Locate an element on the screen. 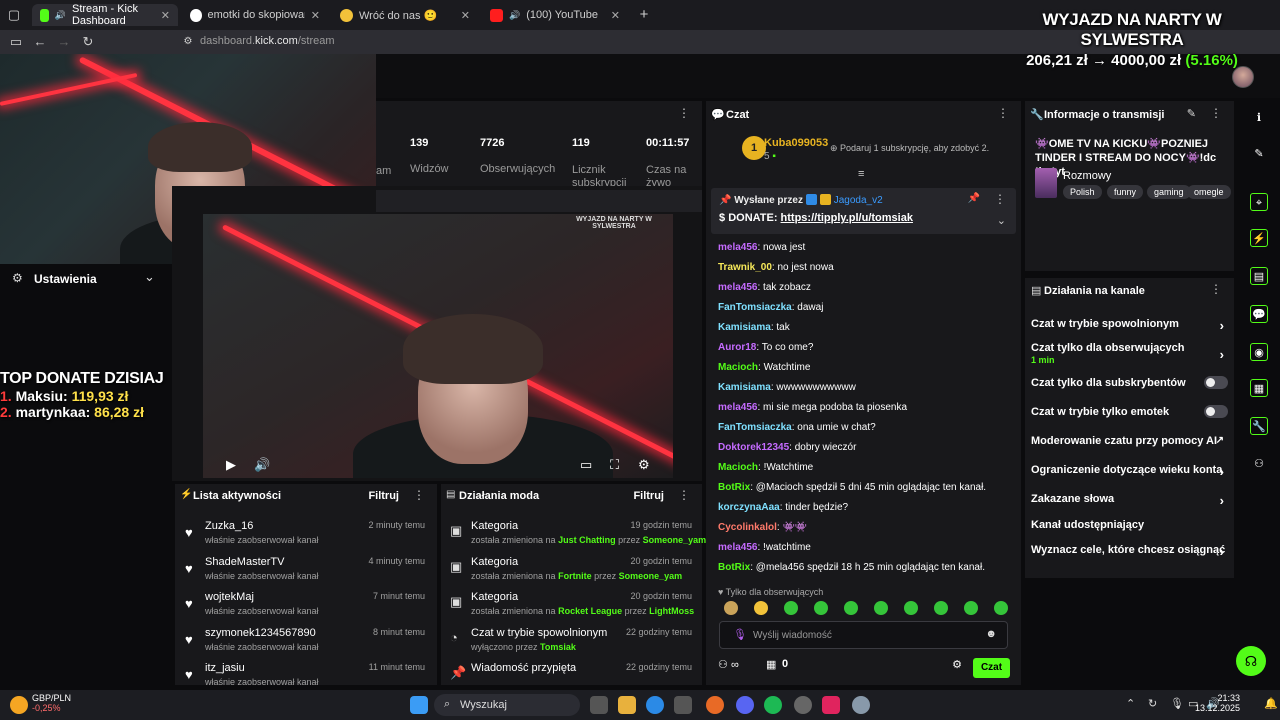 This screenshot has width=1280, height=720. file-explorer-icon is located at coordinates (627, 705).